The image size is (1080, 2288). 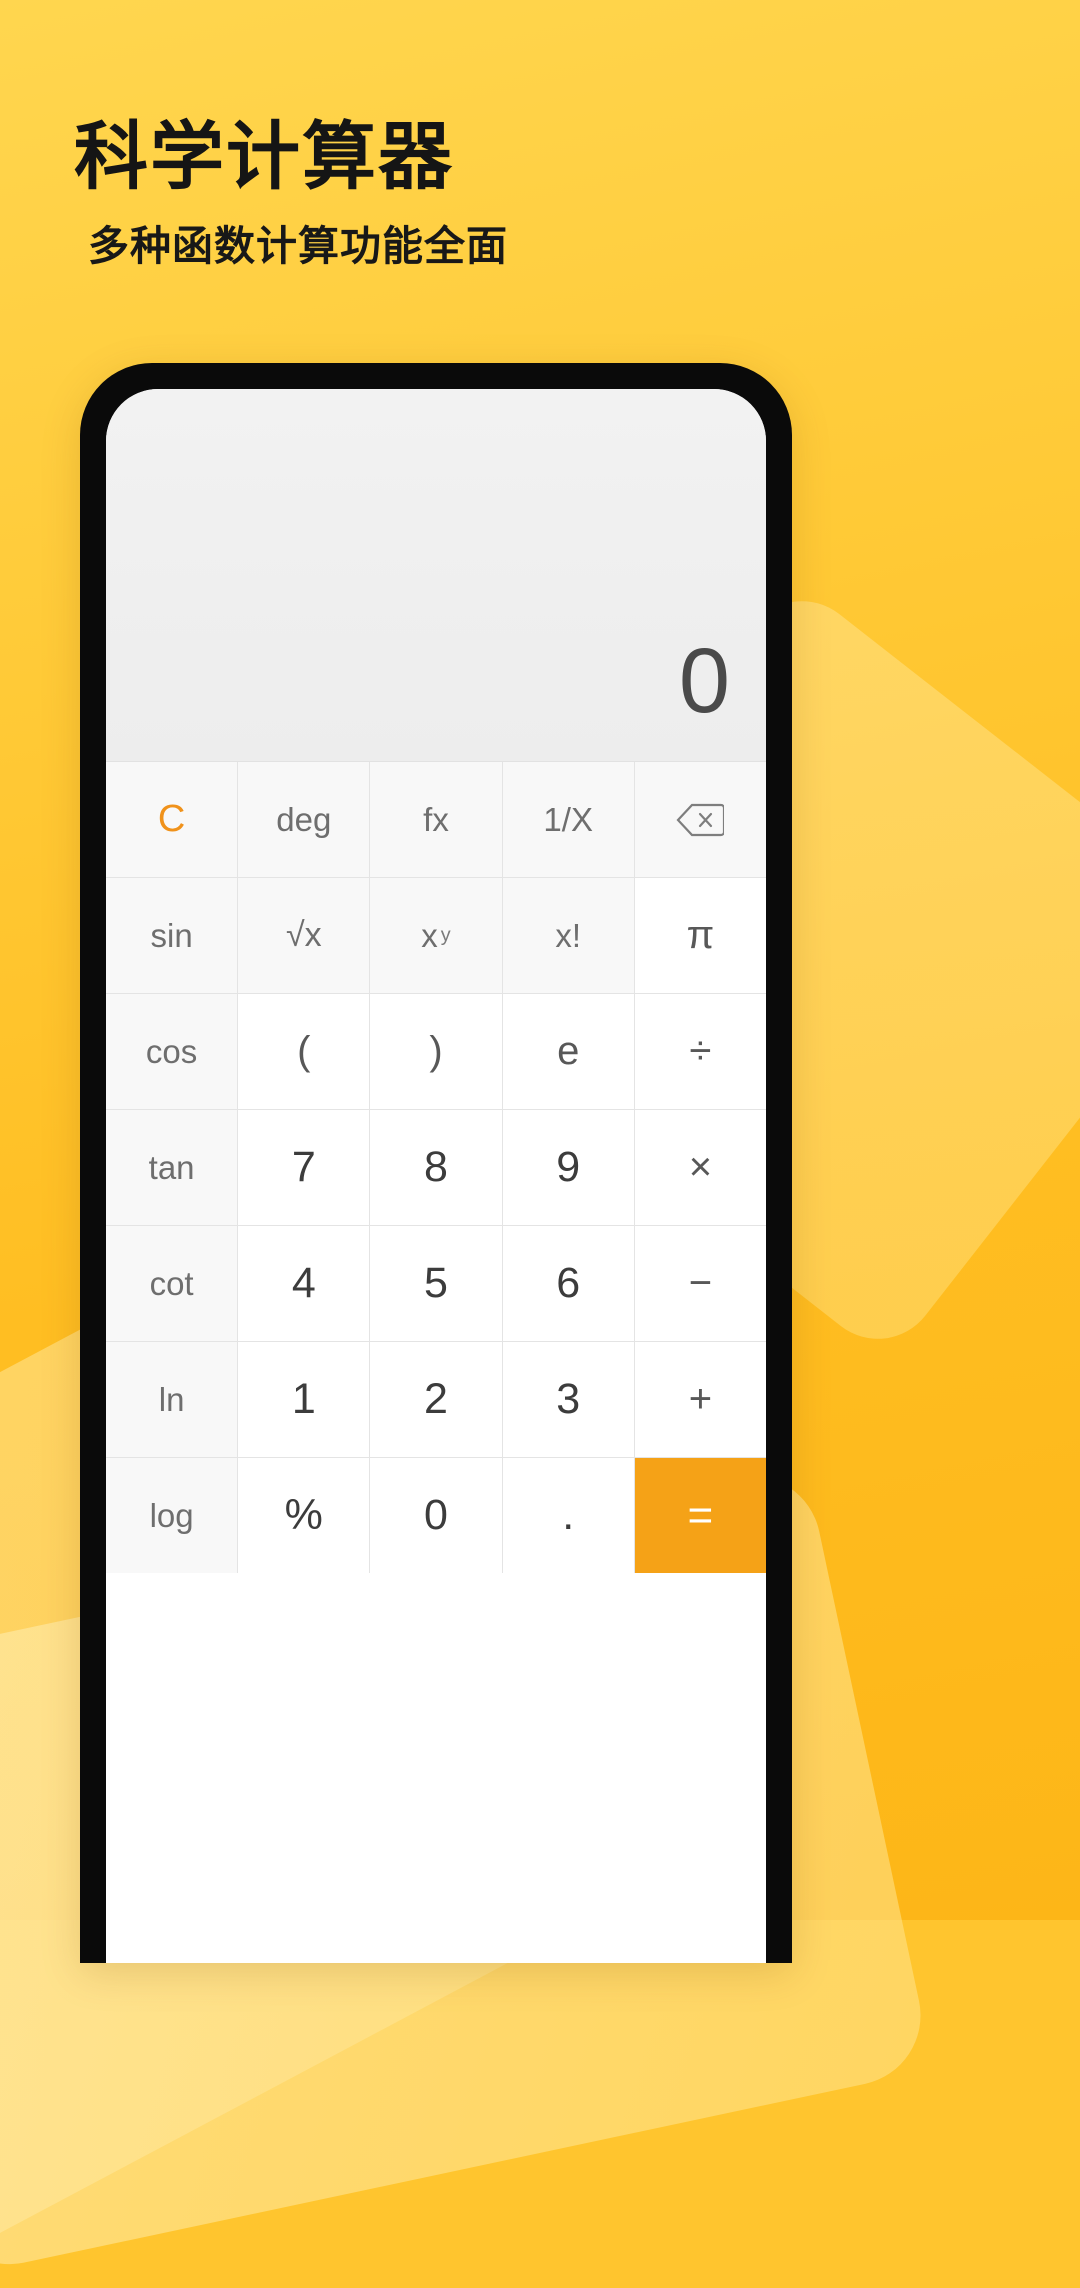 I want to click on key-label: ÷, so click(x=700, y=1051).